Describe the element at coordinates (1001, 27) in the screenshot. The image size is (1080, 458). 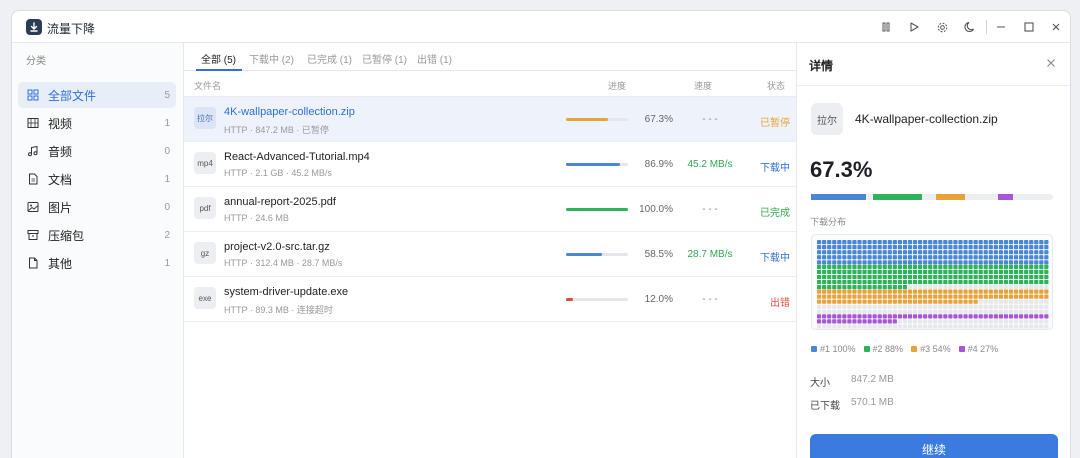
I see `minimize-icon` at that location.